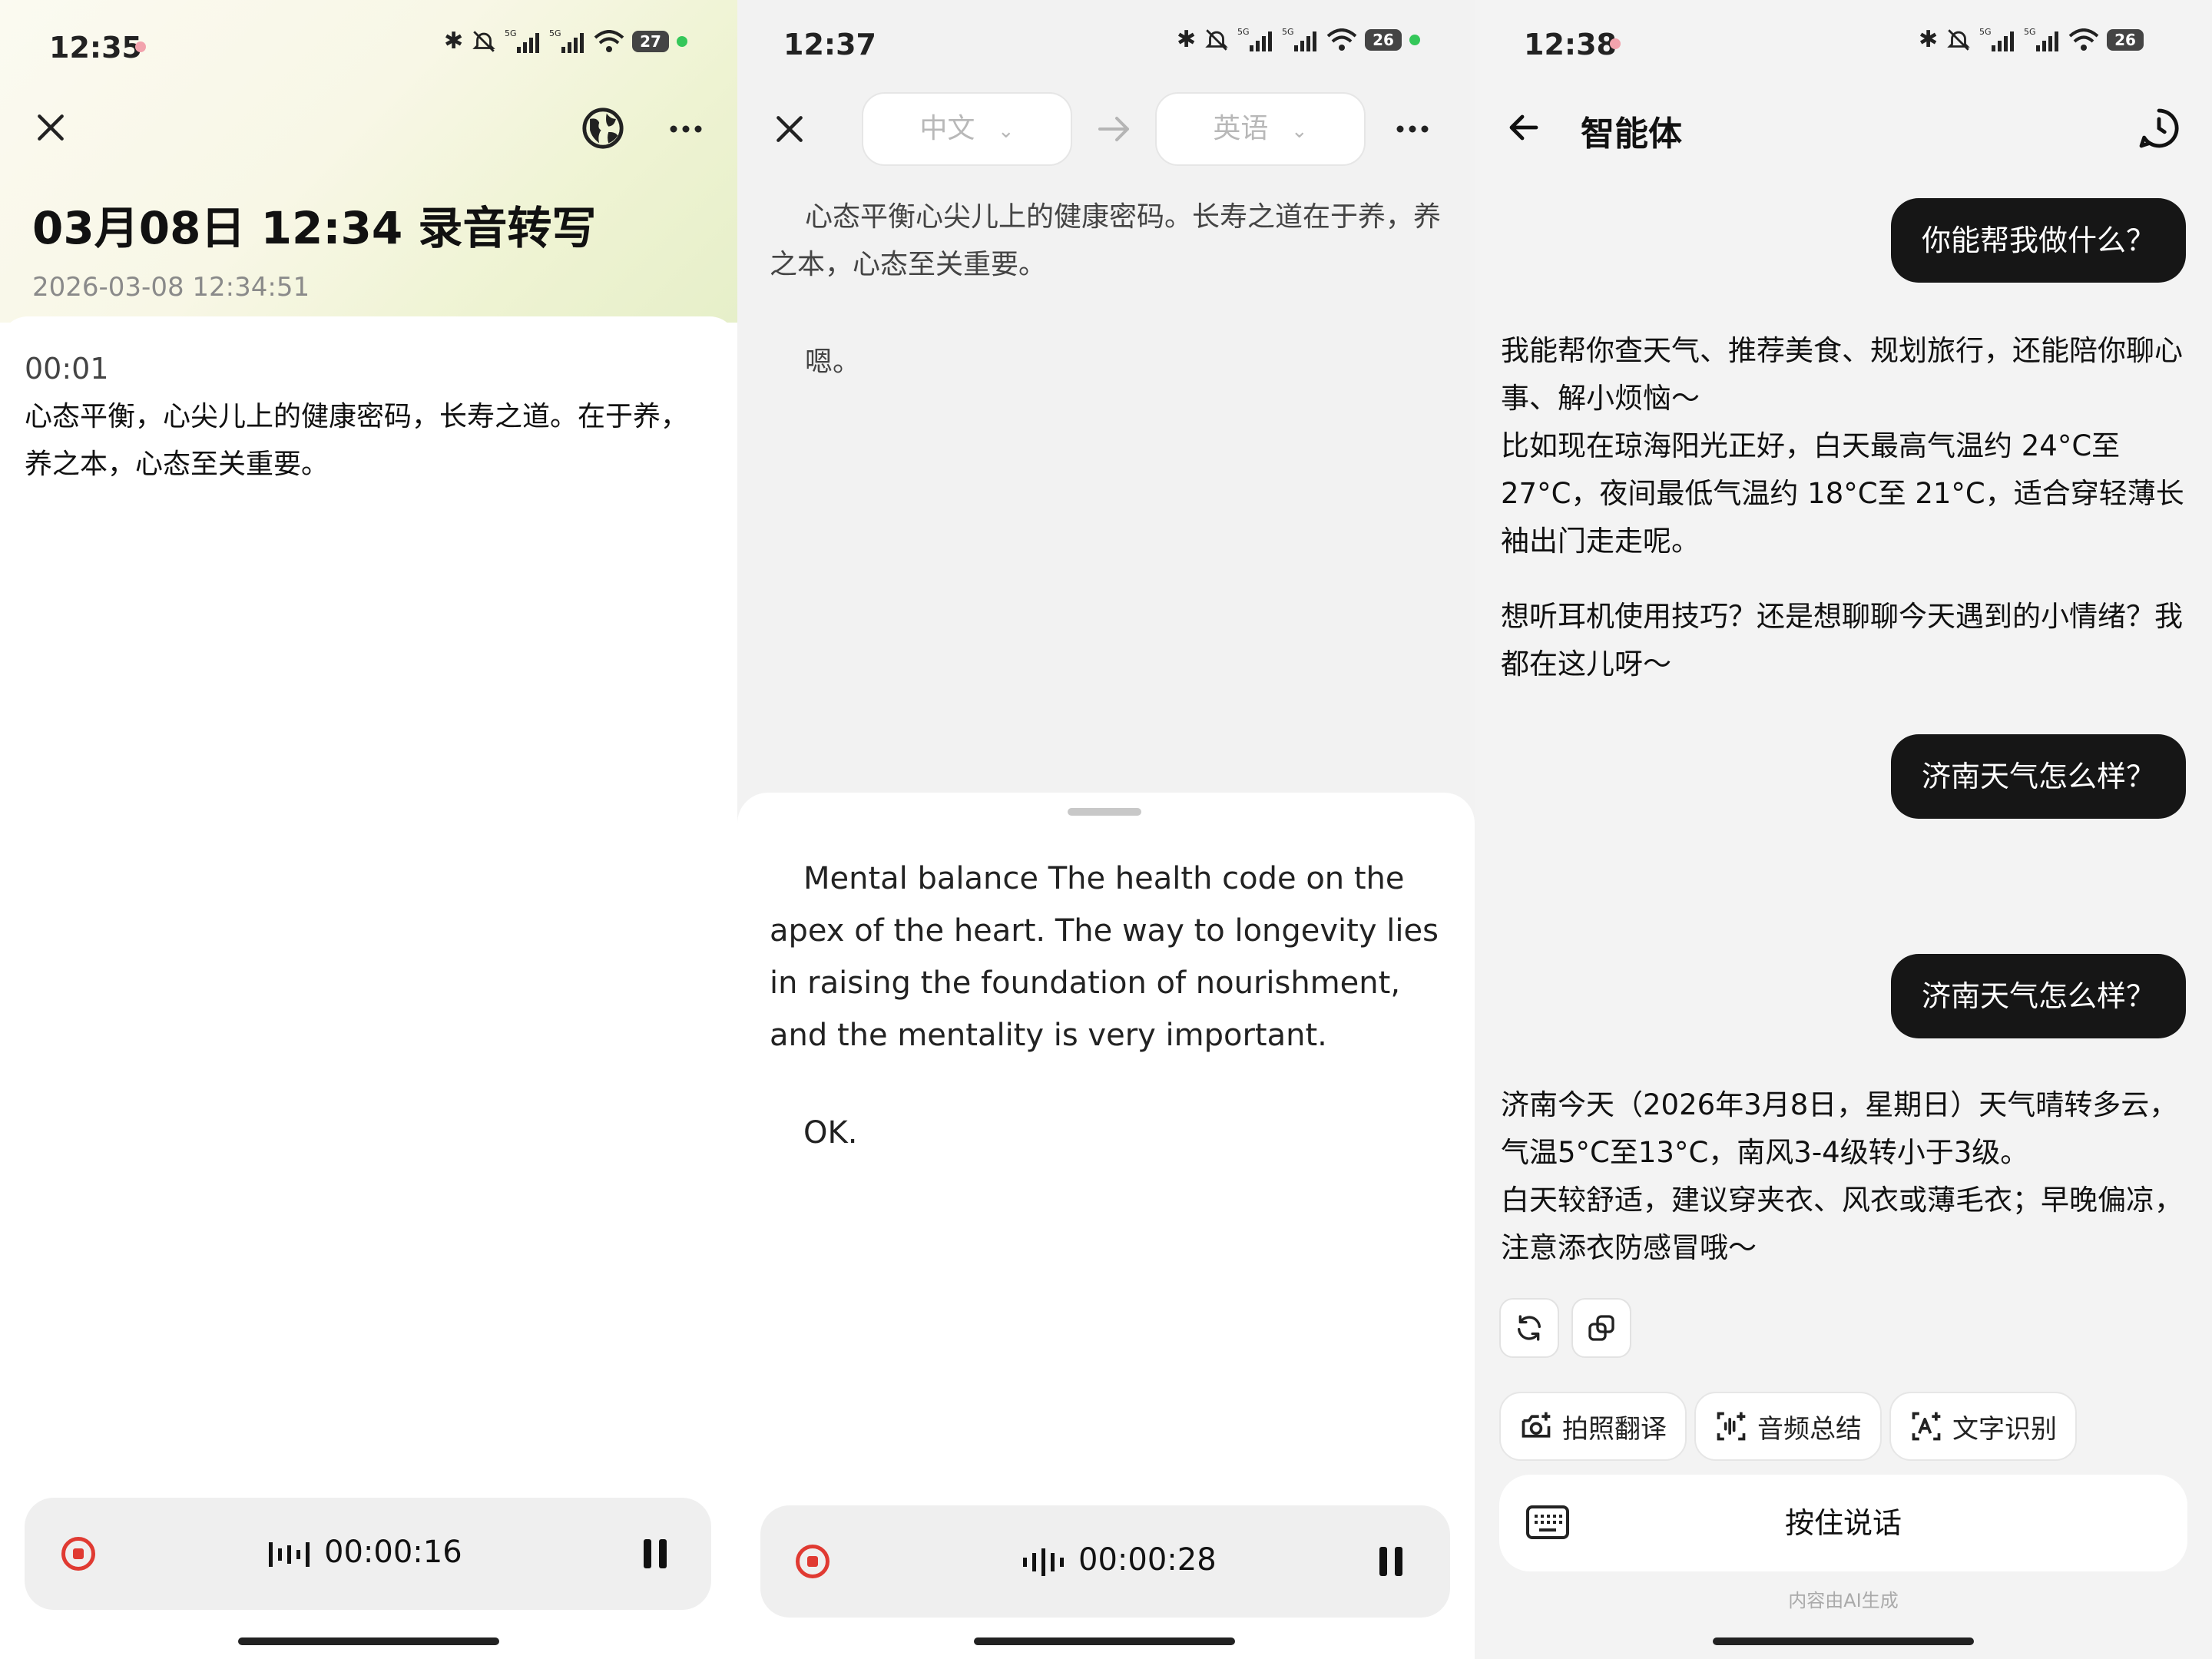 The width and height of the screenshot is (2212, 1659). What do you see at coordinates (1241, 129) in the screenshot?
I see `target-language-label: 英语` at bounding box center [1241, 129].